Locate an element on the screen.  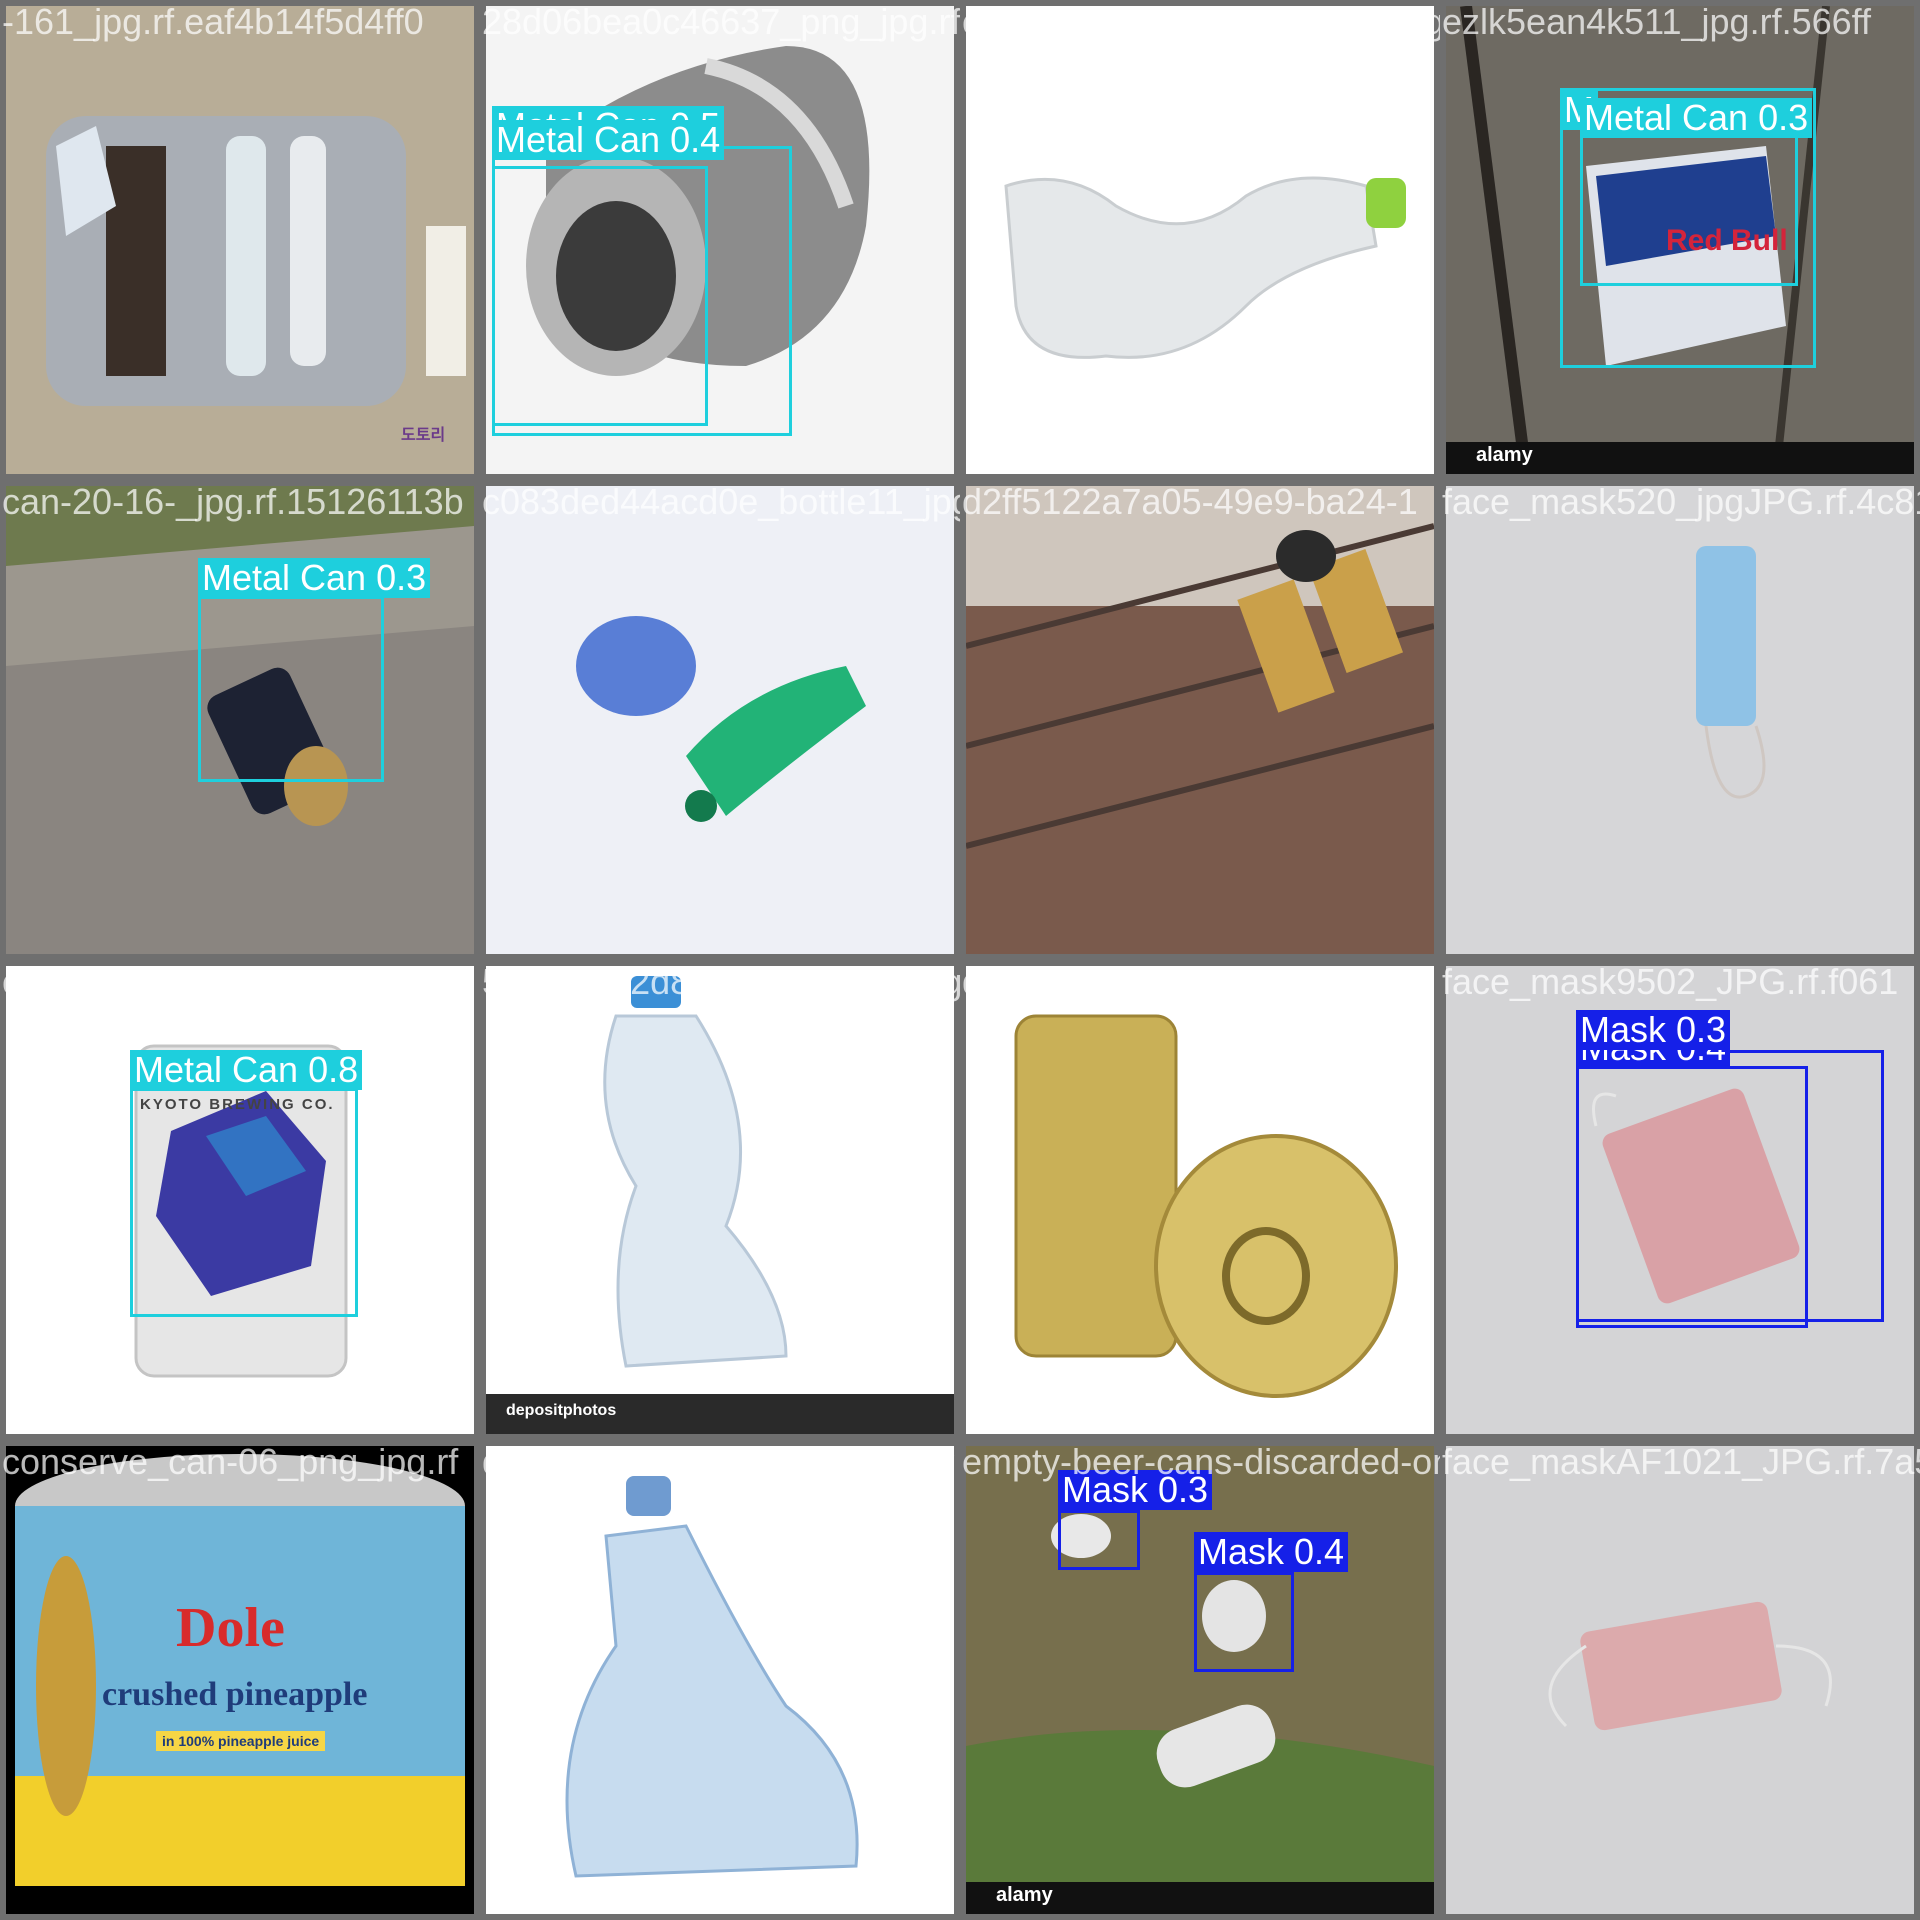
tile-2-label-1: Metal Can 0.4 is located at coordinates (608, 140).